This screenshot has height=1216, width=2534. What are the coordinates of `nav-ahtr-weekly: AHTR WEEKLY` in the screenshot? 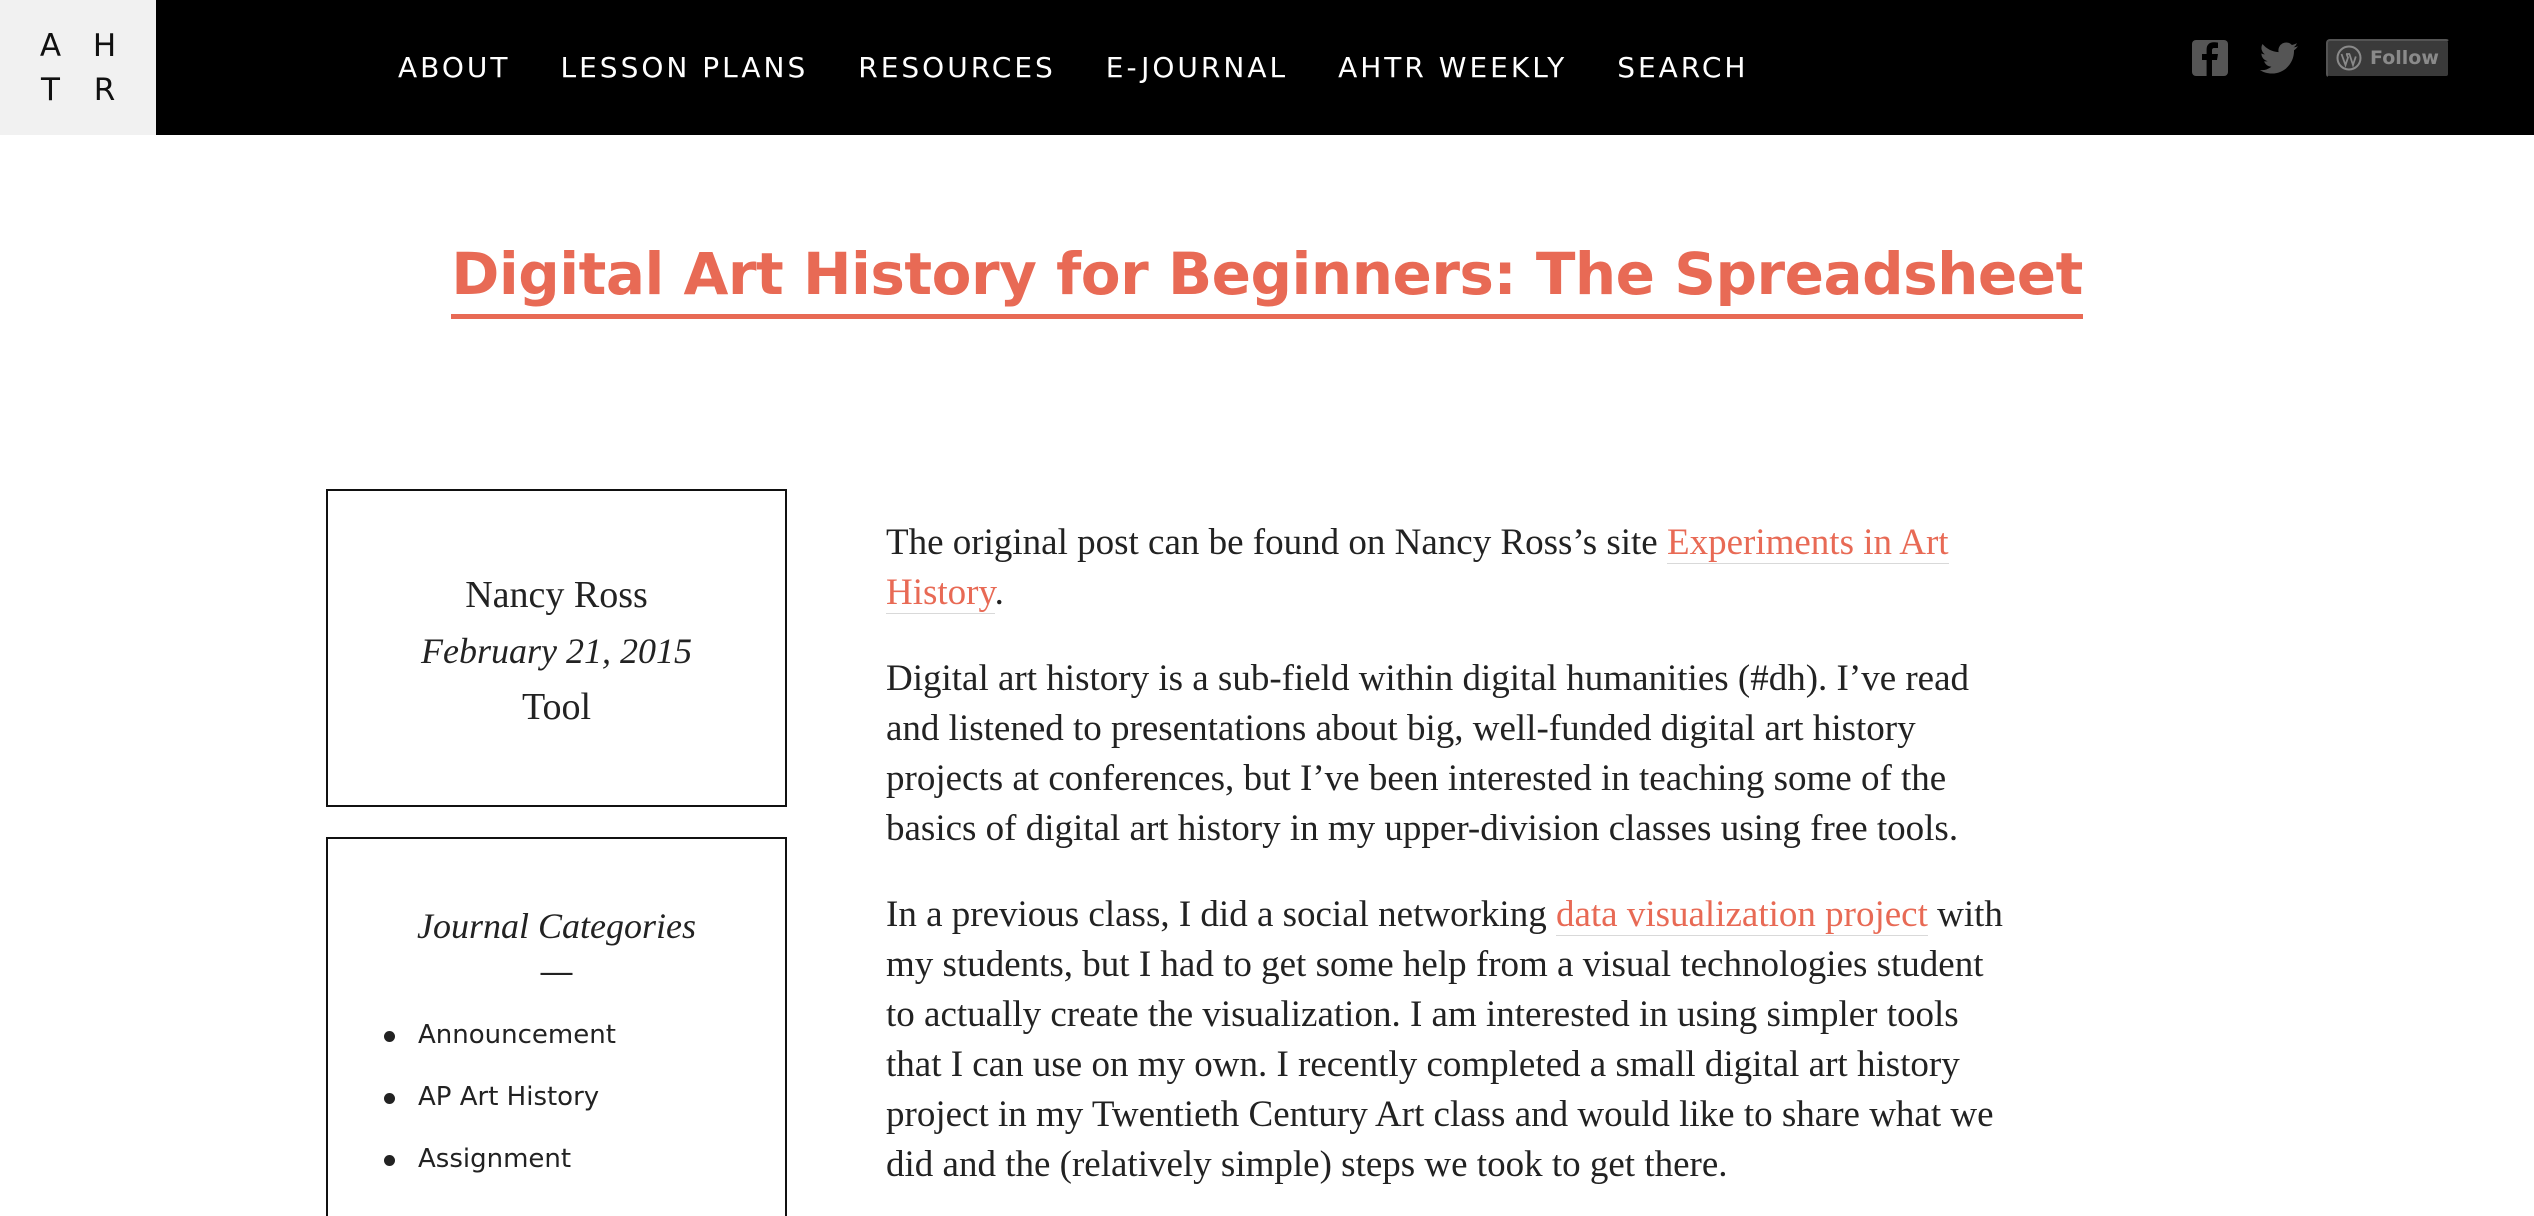 It's located at (1452, 67).